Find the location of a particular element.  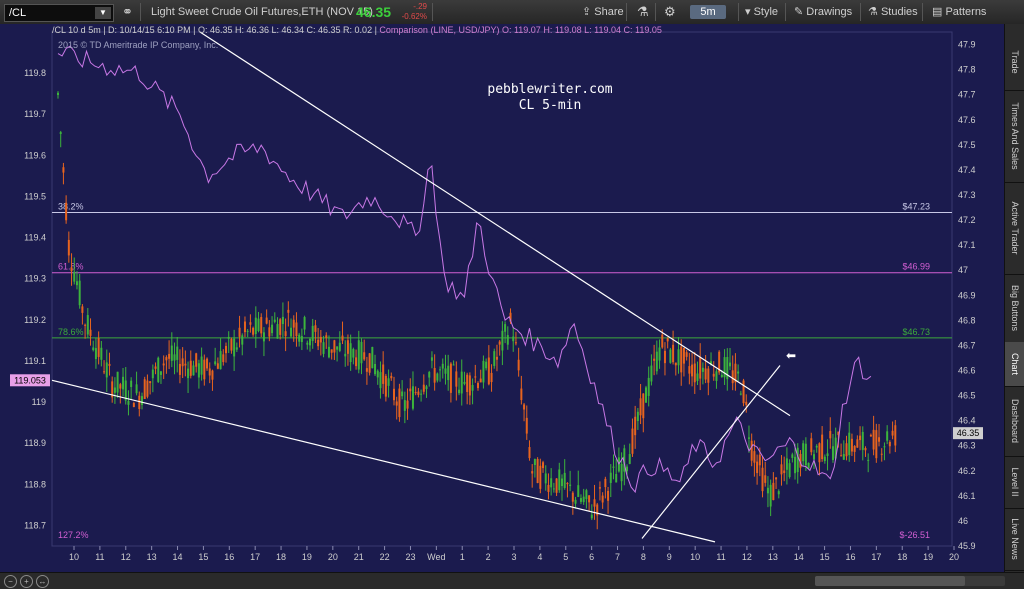

flask-icon: ⚗ is located at coordinates (643, 12).